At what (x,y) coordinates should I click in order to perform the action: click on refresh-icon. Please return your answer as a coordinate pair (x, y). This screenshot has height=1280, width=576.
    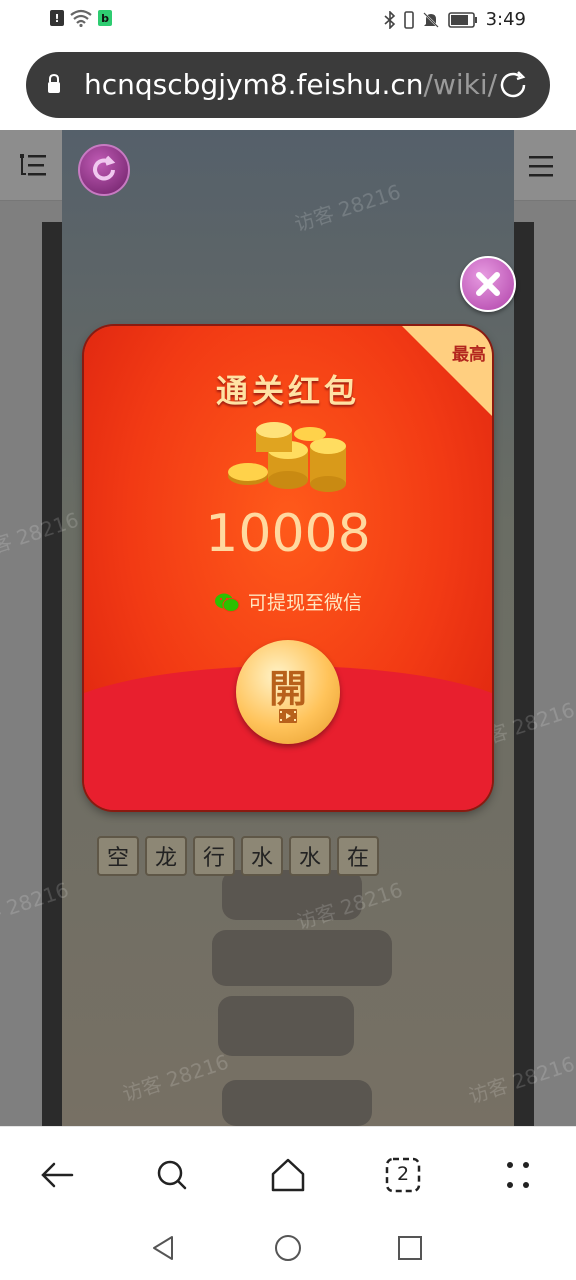
    Looking at the image, I should click on (104, 168).